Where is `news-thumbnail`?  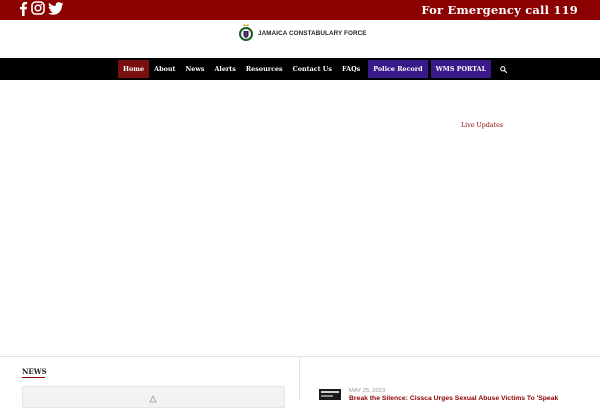 news-thumbnail is located at coordinates (330, 394).